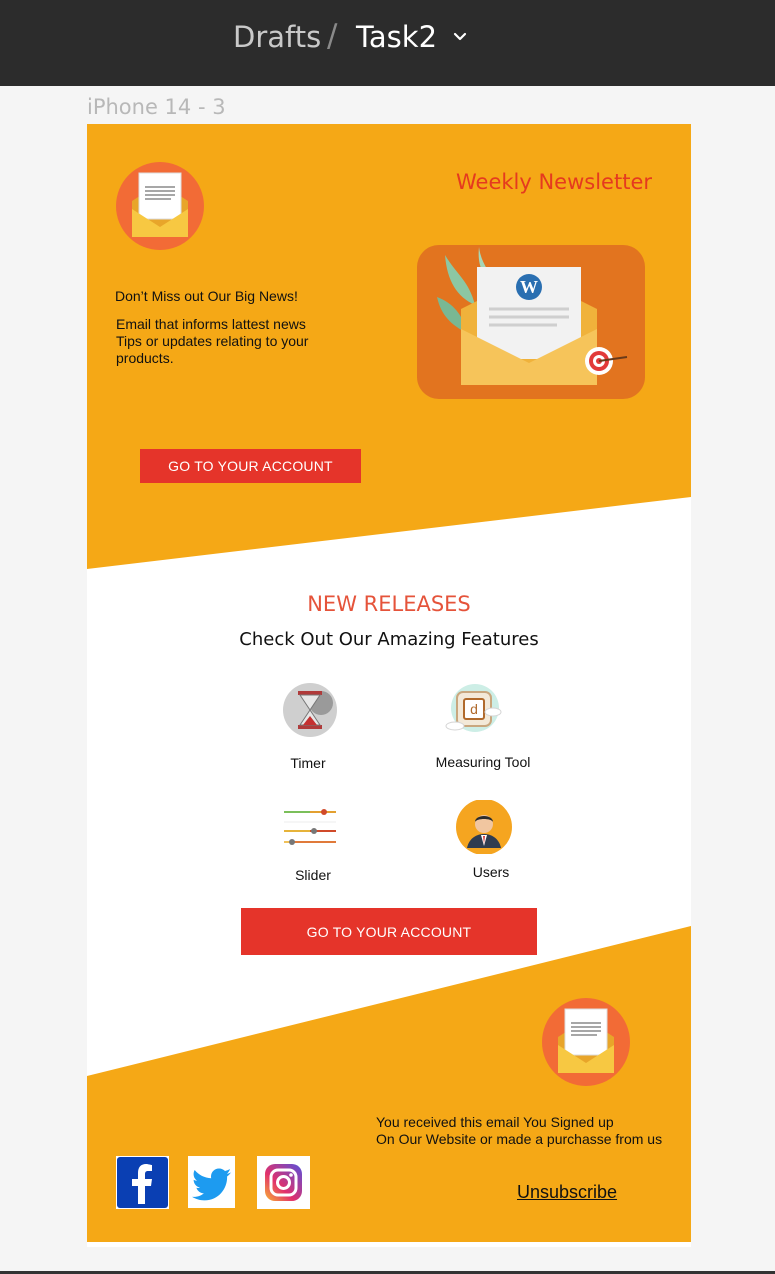  What do you see at coordinates (554, 182) in the screenshot?
I see `newsletter-title: Weekly Newsletter` at bounding box center [554, 182].